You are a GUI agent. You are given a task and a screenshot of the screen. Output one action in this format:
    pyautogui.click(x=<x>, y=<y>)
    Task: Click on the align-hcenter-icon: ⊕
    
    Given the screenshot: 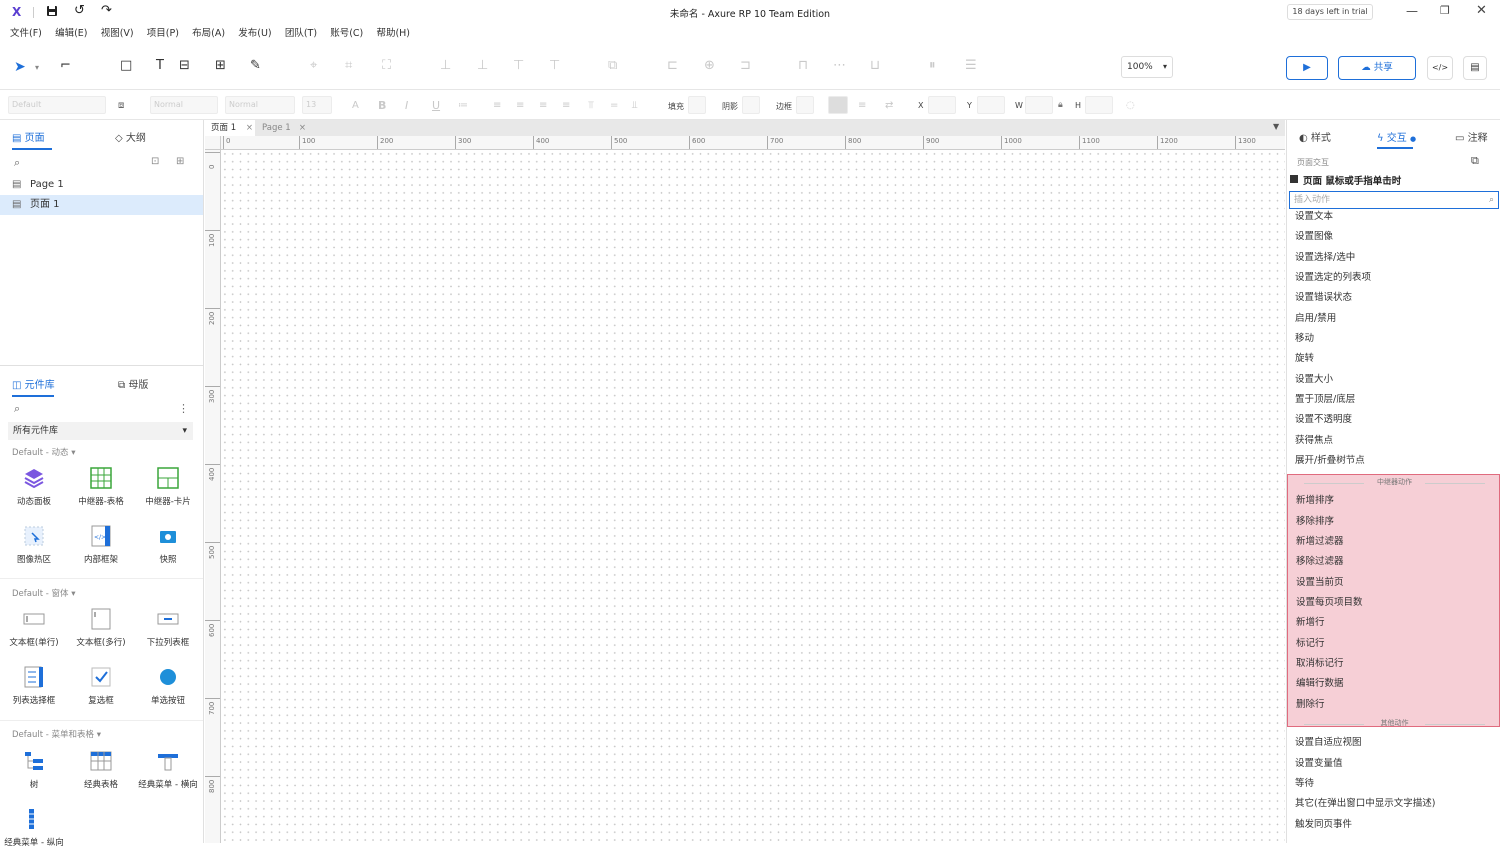 What is the action you would take?
    pyautogui.click(x=709, y=66)
    